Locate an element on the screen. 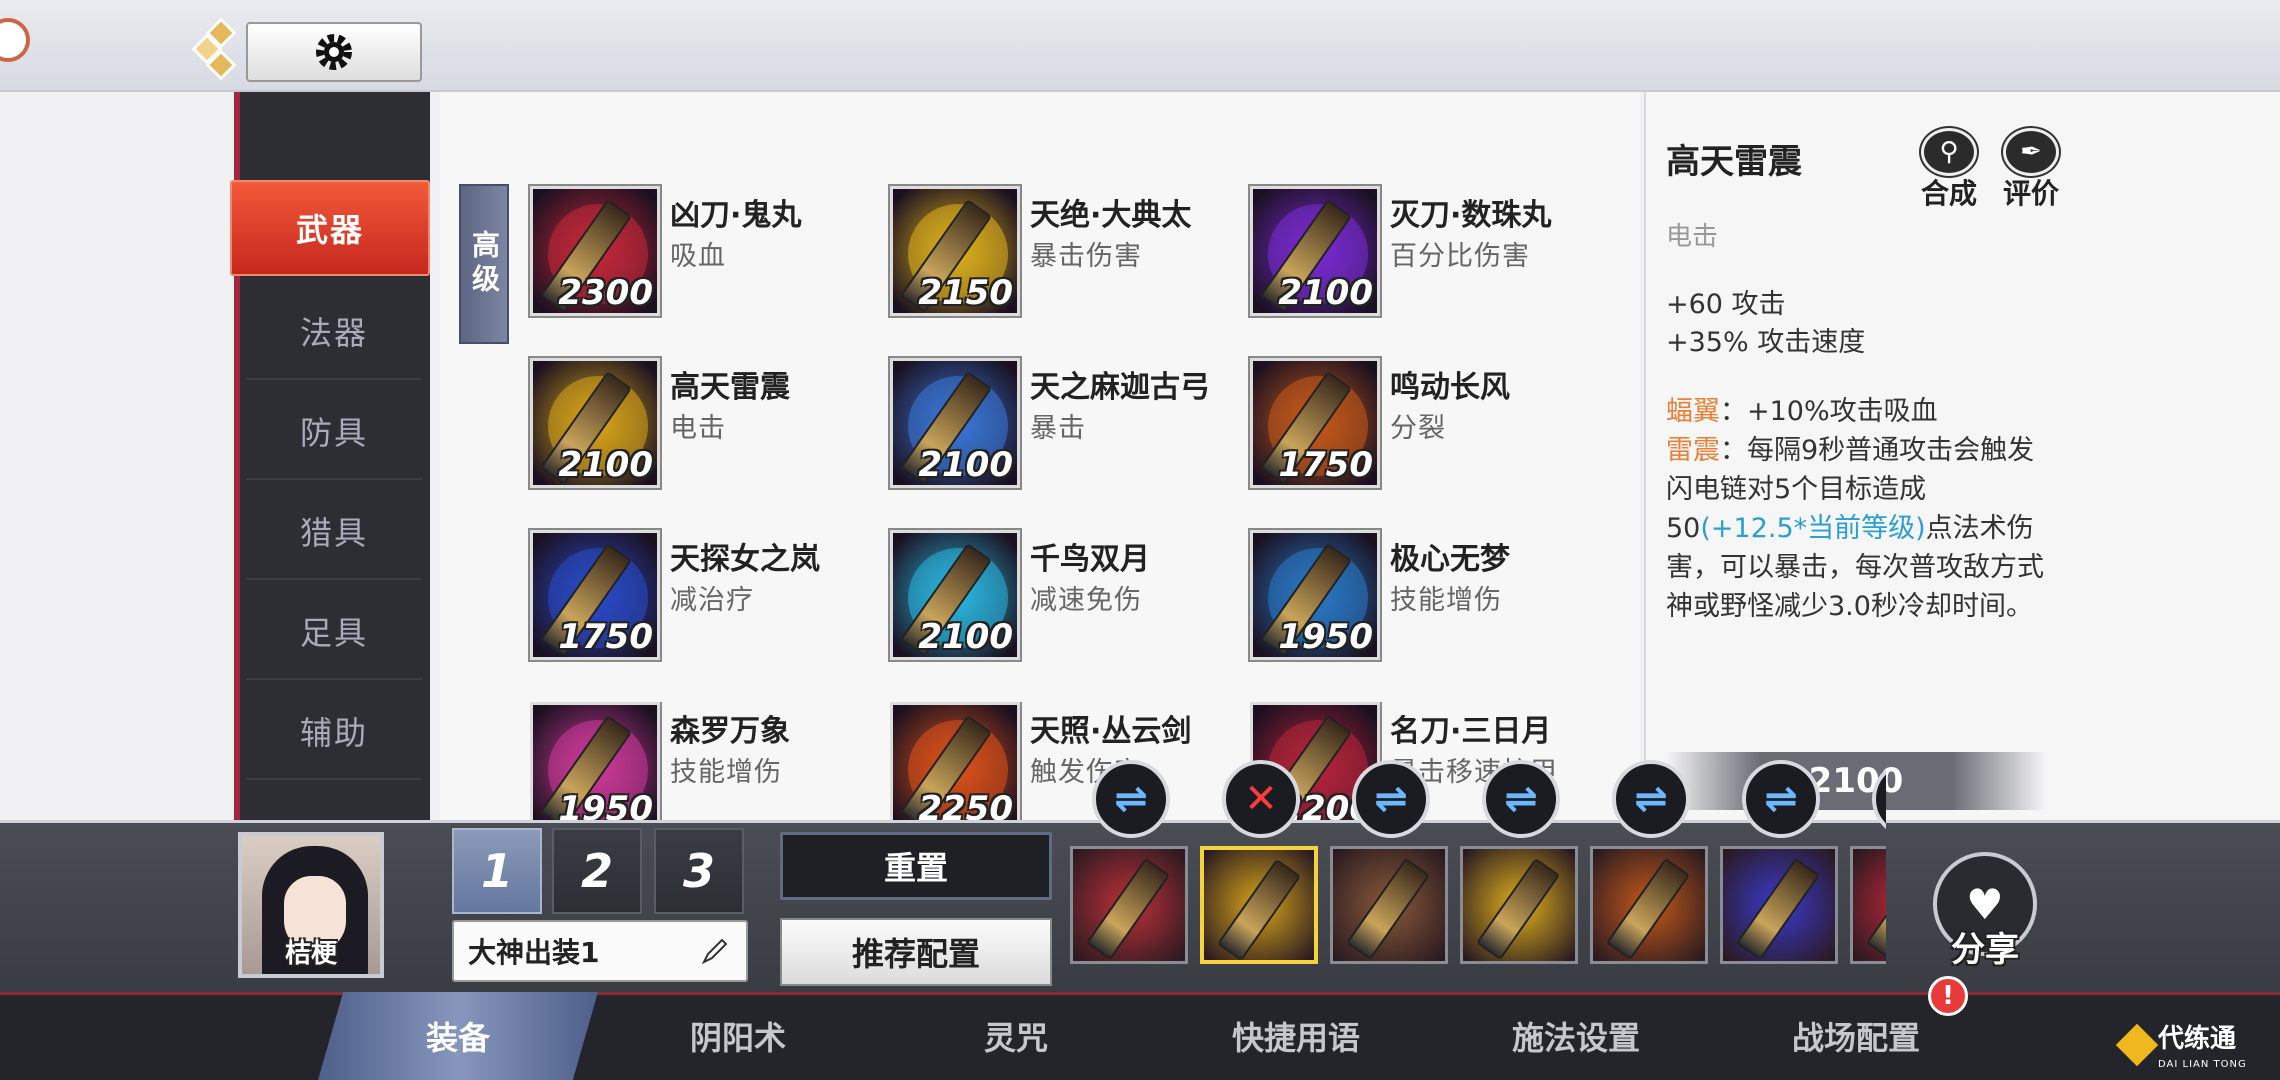 The width and height of the screenshot is (2280, 1080). alert-badge: ! is located at coordinates (1948, 996).